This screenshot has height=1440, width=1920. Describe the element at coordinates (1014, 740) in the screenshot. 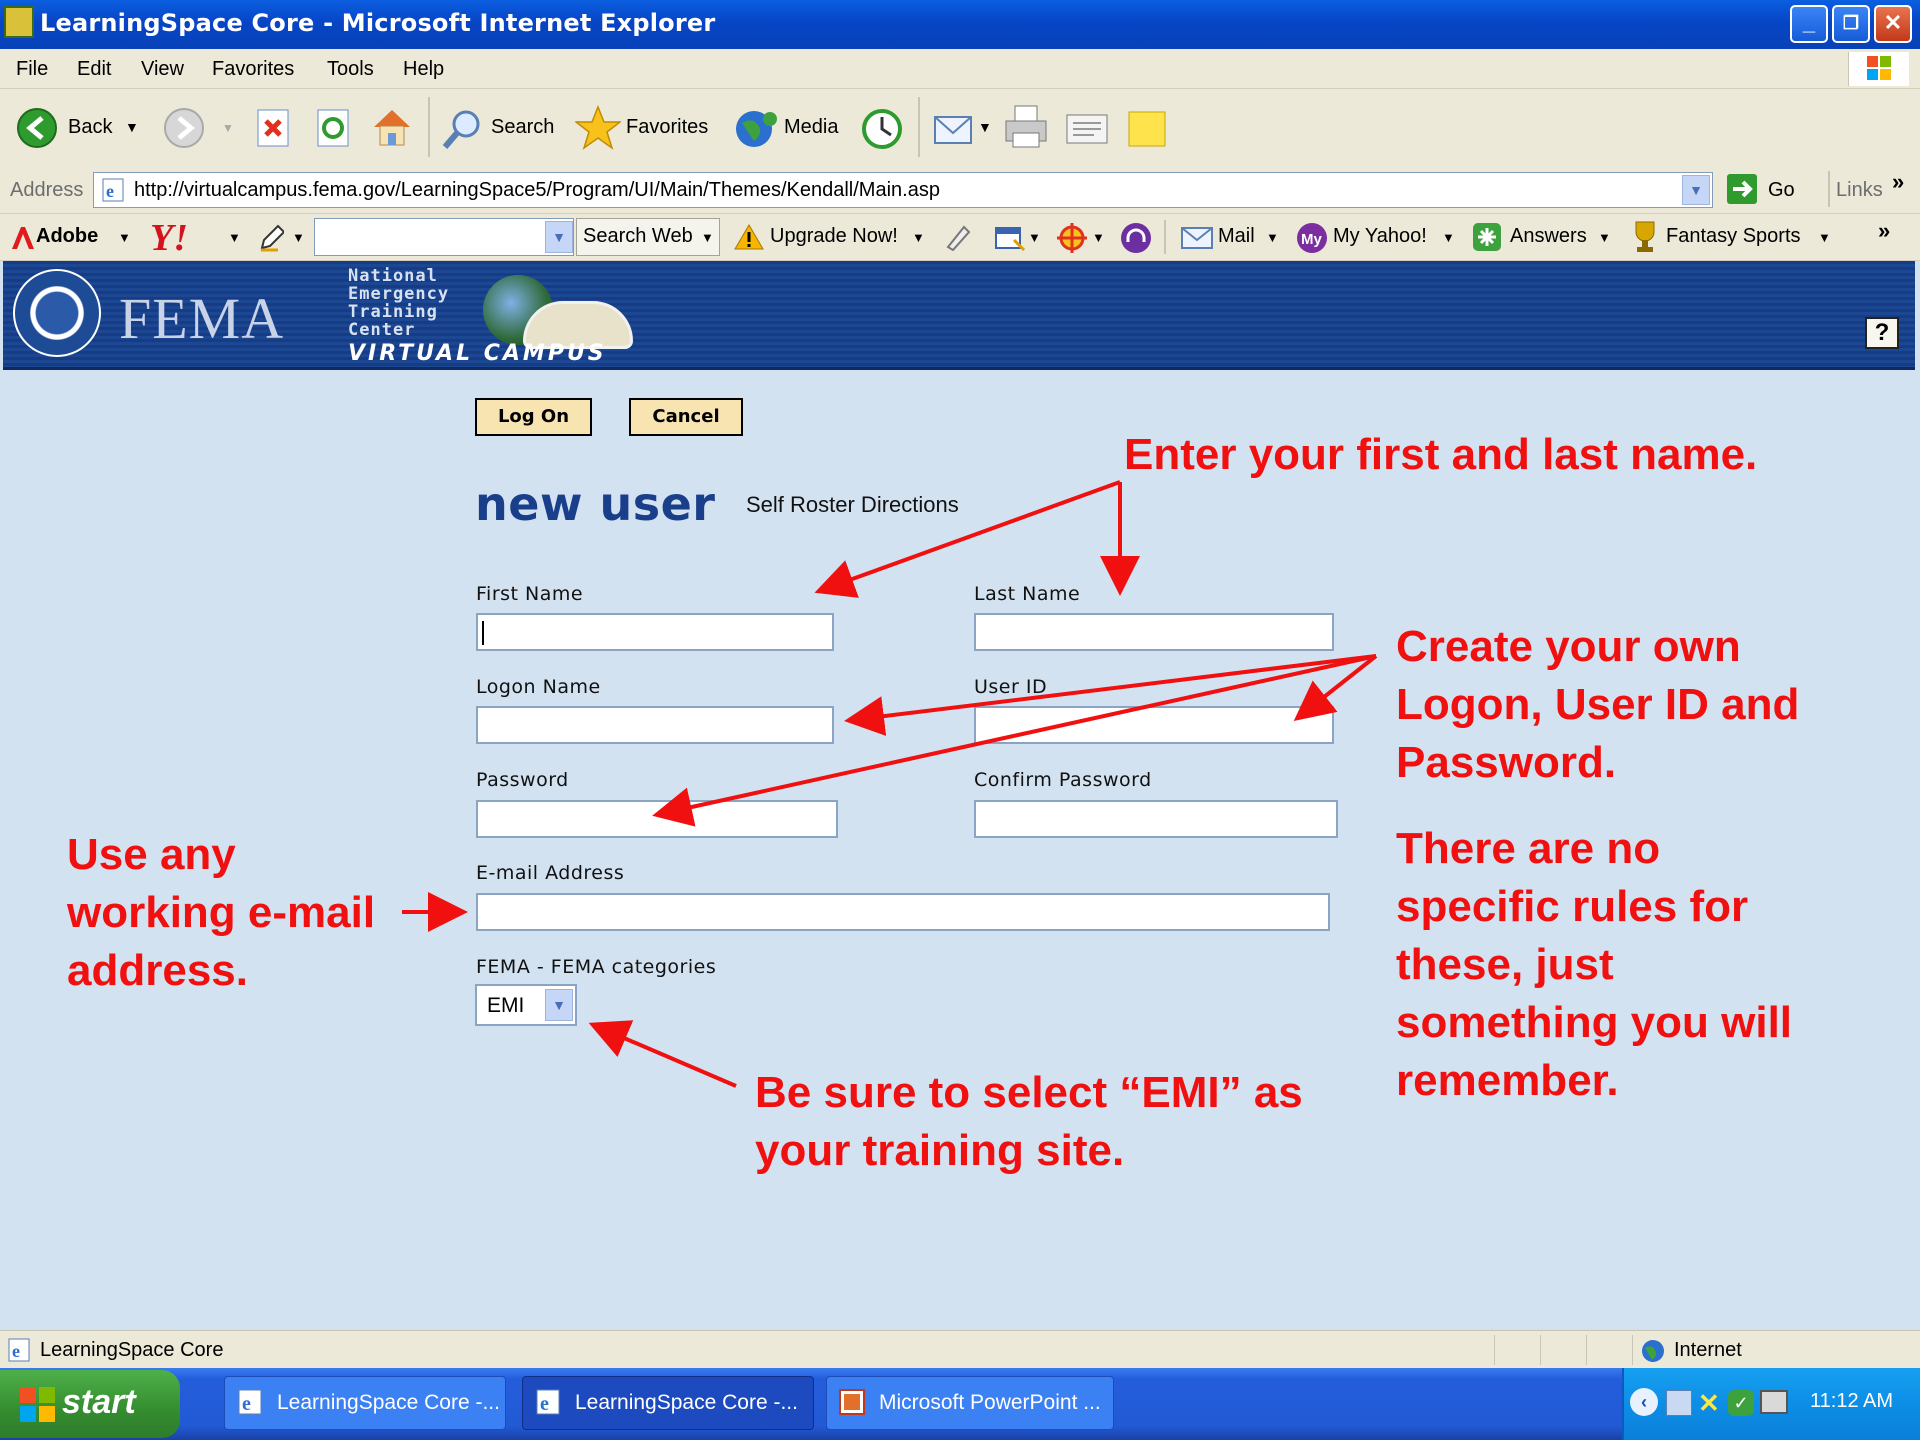

I see `arrow-to-password` at that location.